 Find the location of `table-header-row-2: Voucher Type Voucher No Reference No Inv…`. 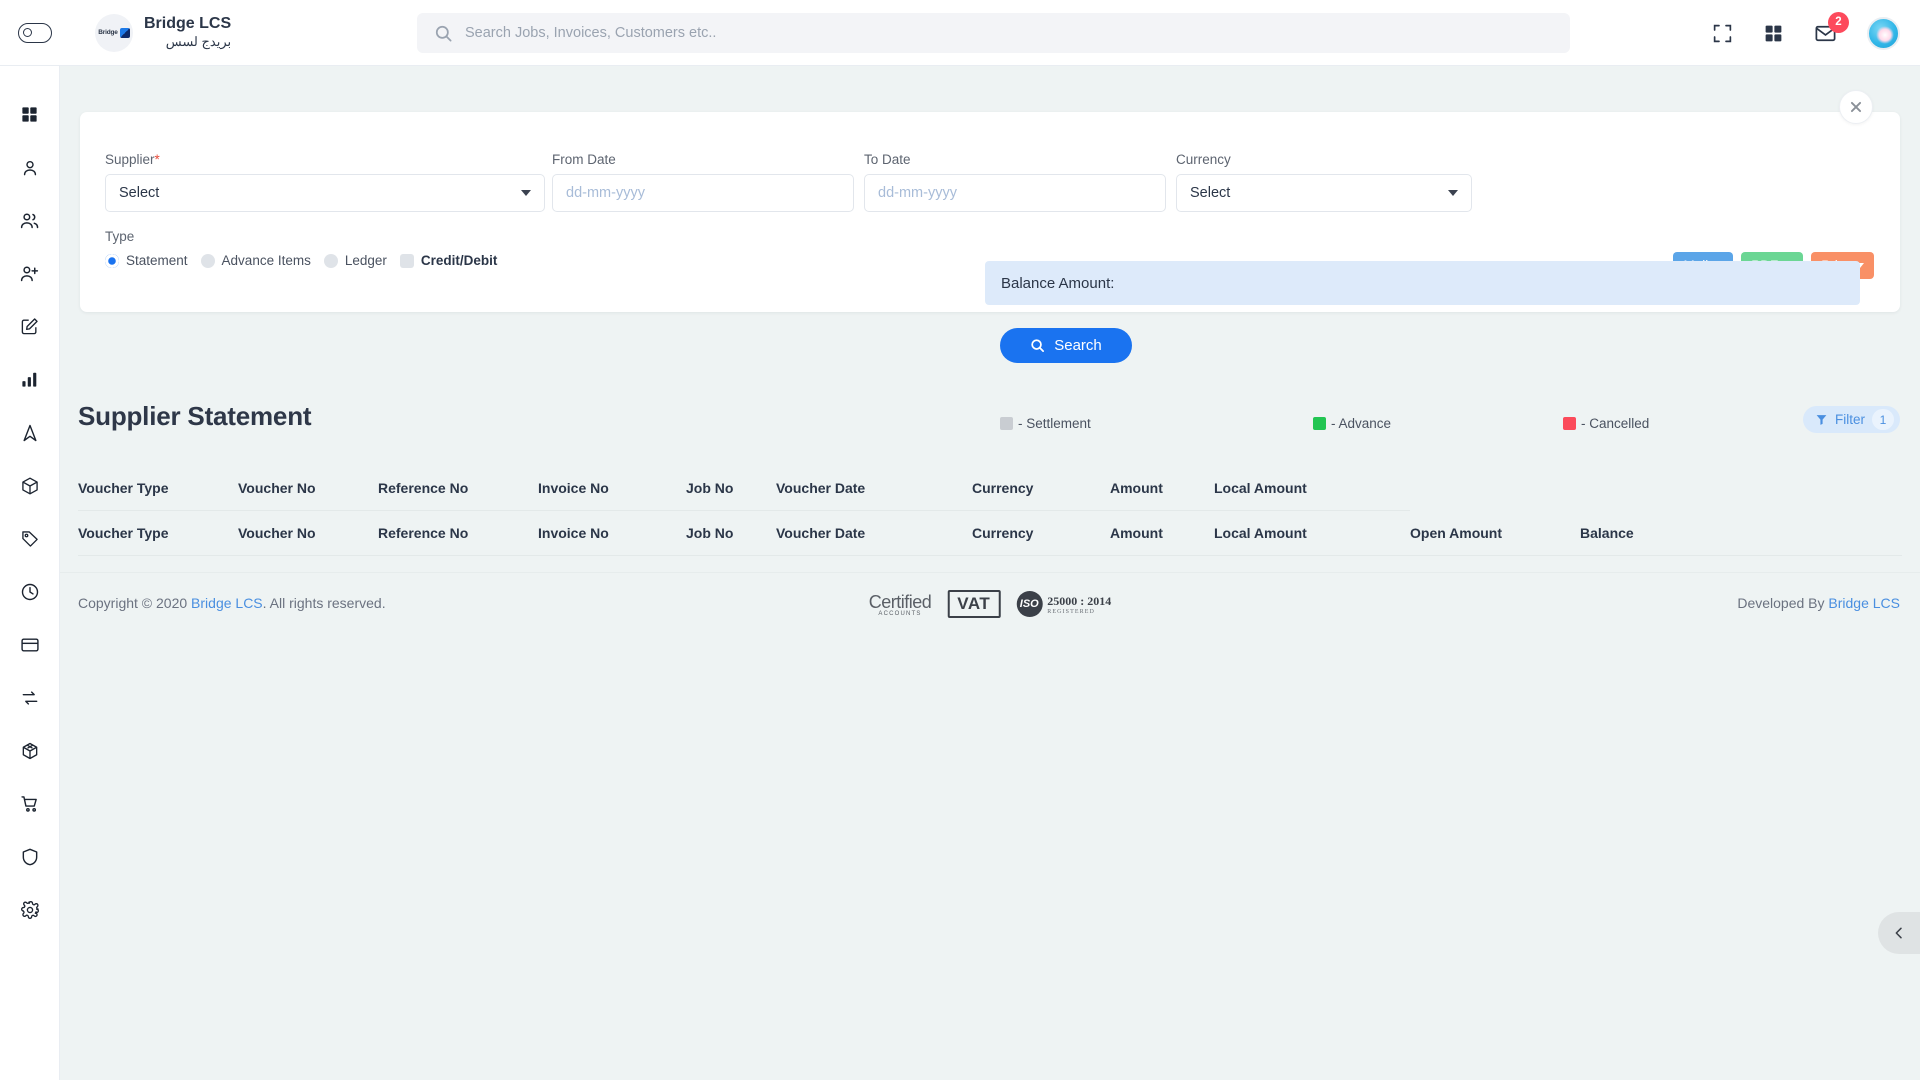

table-header-row-2: Voucher Type Voucher No Reference No Inv… is located at coordinates (990, 533).